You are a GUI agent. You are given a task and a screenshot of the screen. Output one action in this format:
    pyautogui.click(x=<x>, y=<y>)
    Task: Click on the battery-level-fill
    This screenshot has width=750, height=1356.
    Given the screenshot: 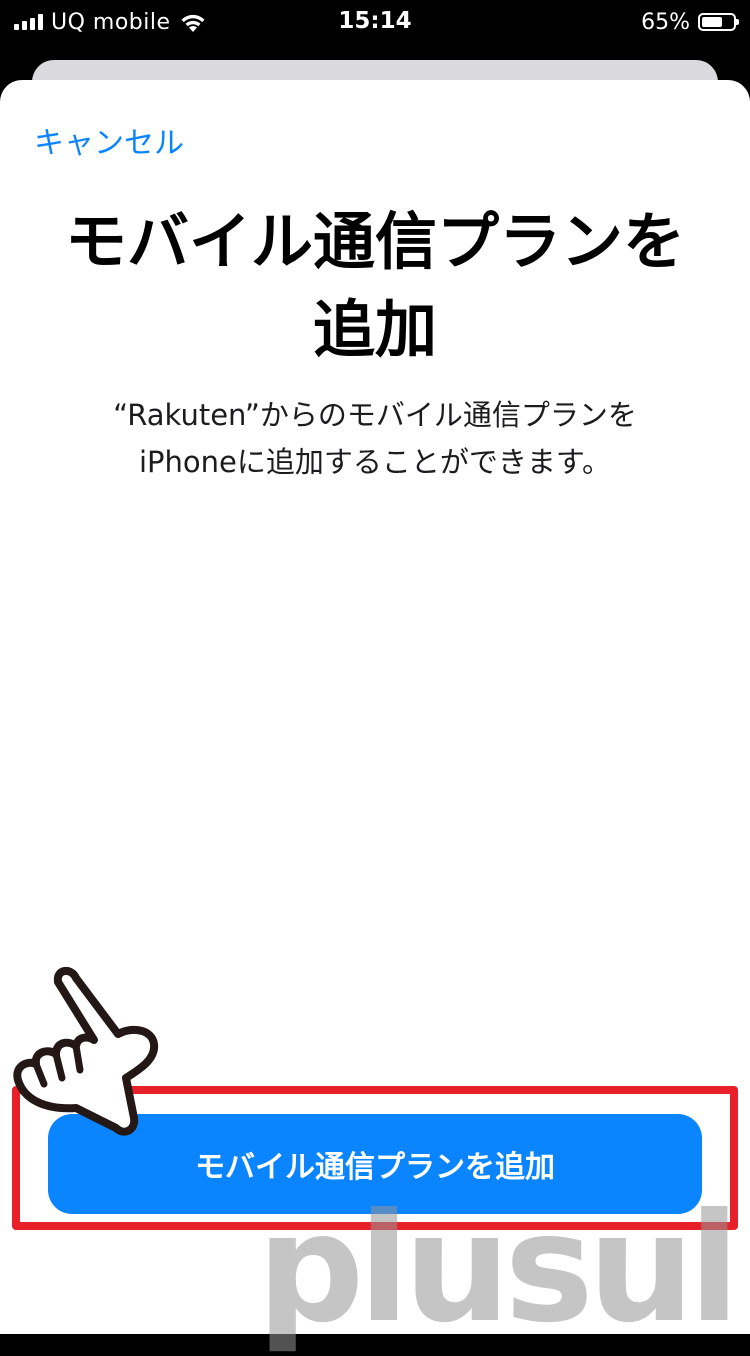 What is the action you would take?
    pyautogui.click(x=712, y=22)
    